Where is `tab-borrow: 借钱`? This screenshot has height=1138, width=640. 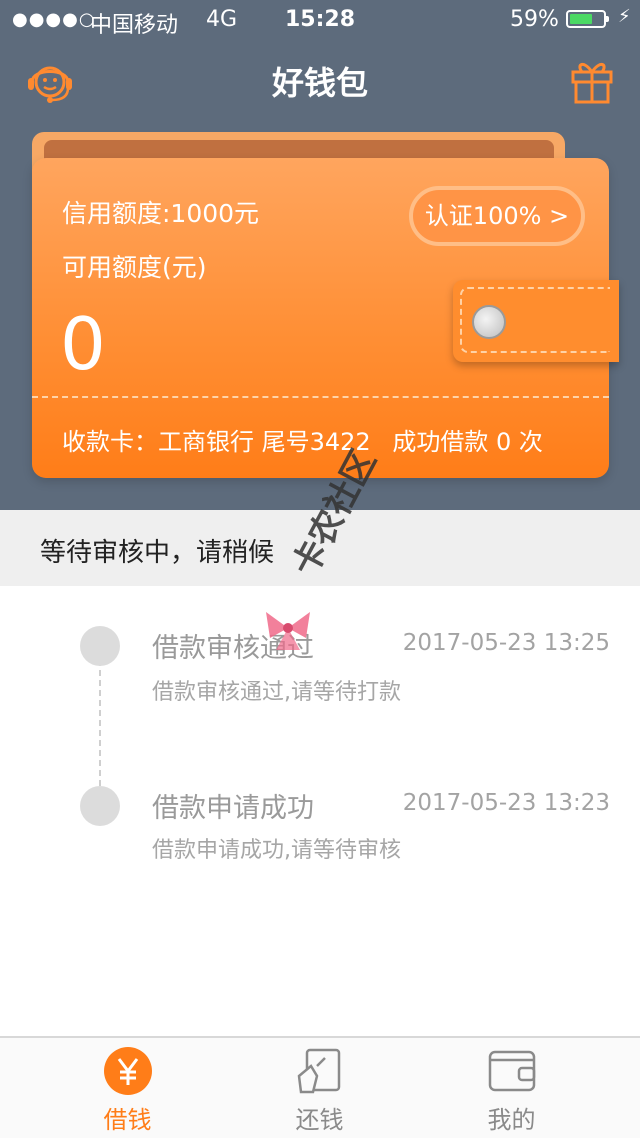 tab-borrow: 借钱 is located at coordinates (127, 1086).